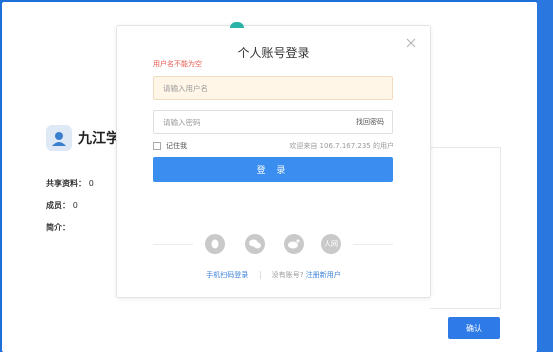 The height and width of the screenshot is (352, 553). I want to click on username-placeholder: 请输入用户名, so click(185, 88).